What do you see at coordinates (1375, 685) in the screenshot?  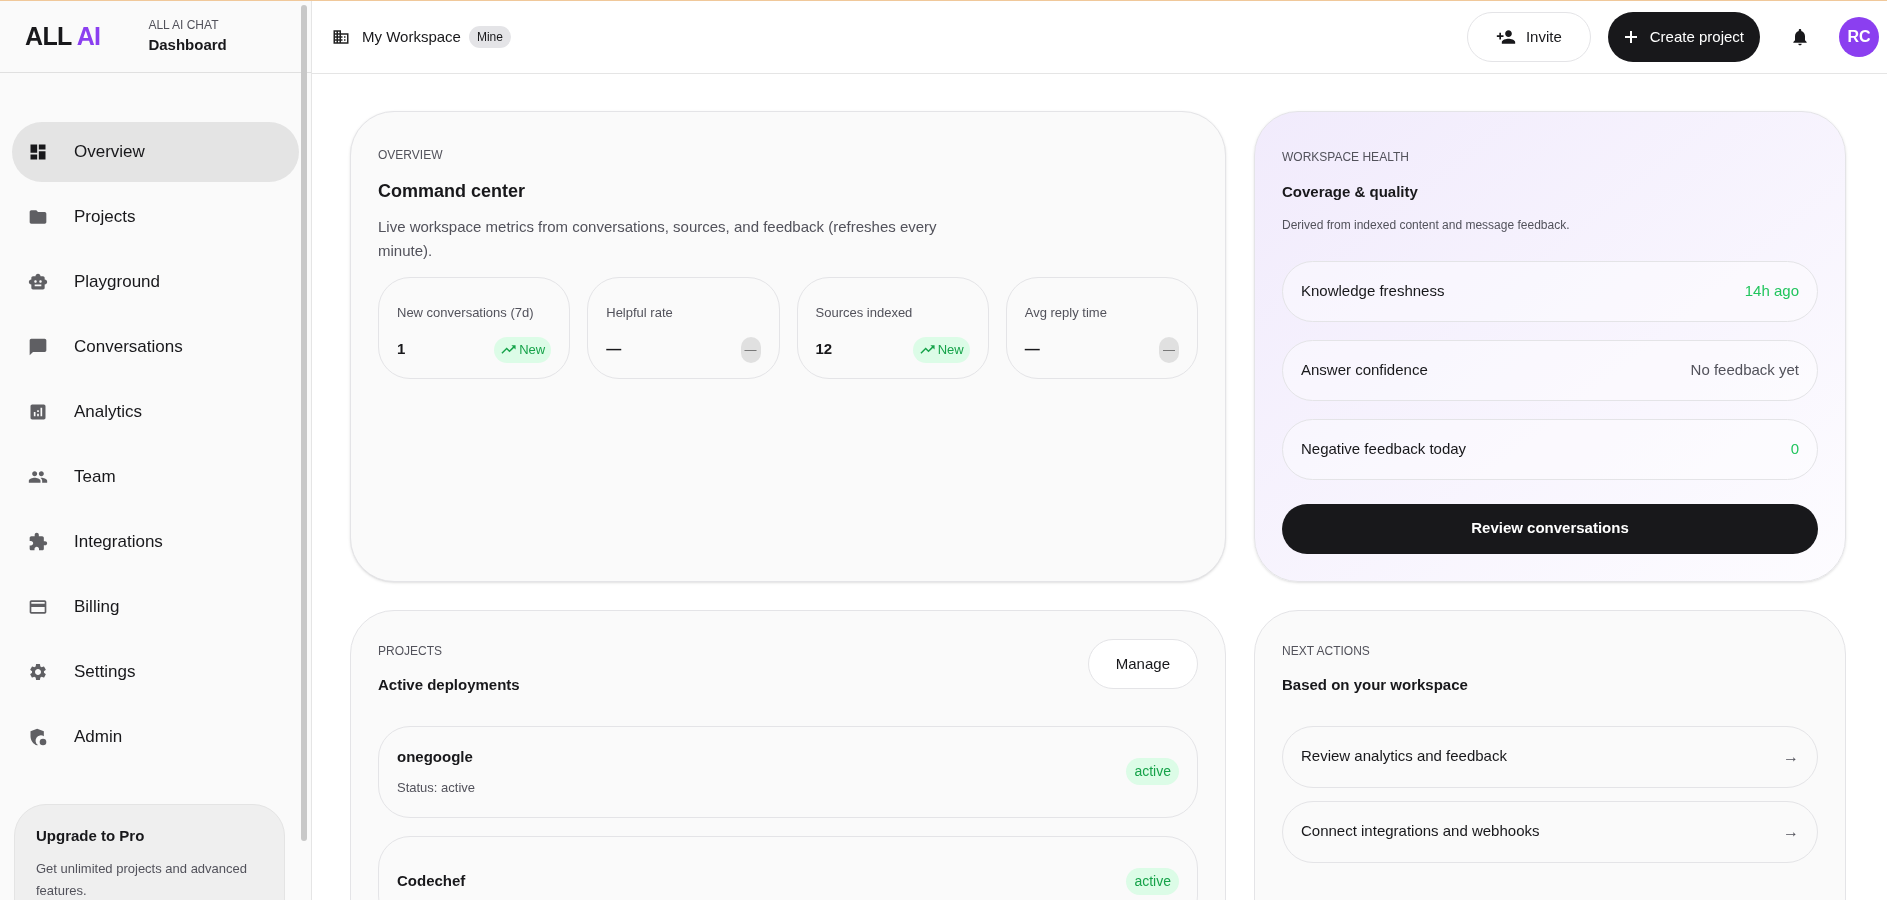 I see `card-title: Based on your workspace` at bounding box center [1375, 685].